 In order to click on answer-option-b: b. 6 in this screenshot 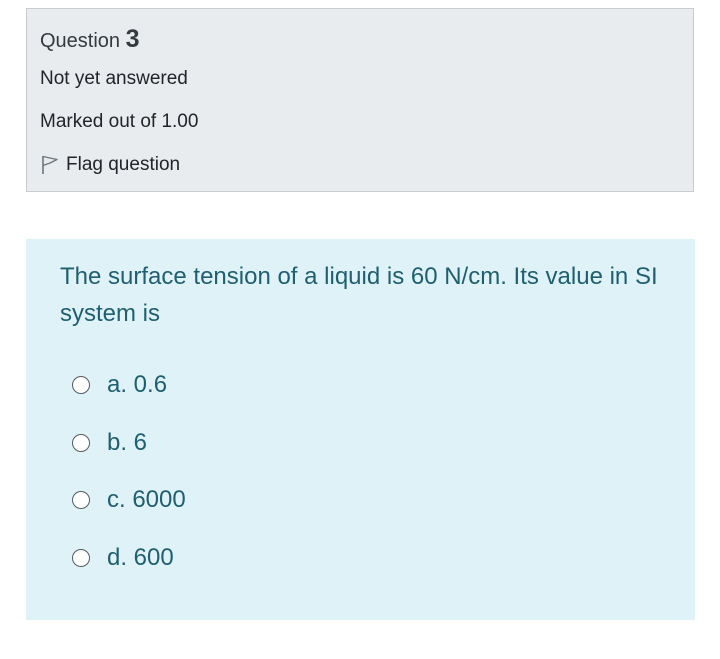, I will do `click(129, 443)`.